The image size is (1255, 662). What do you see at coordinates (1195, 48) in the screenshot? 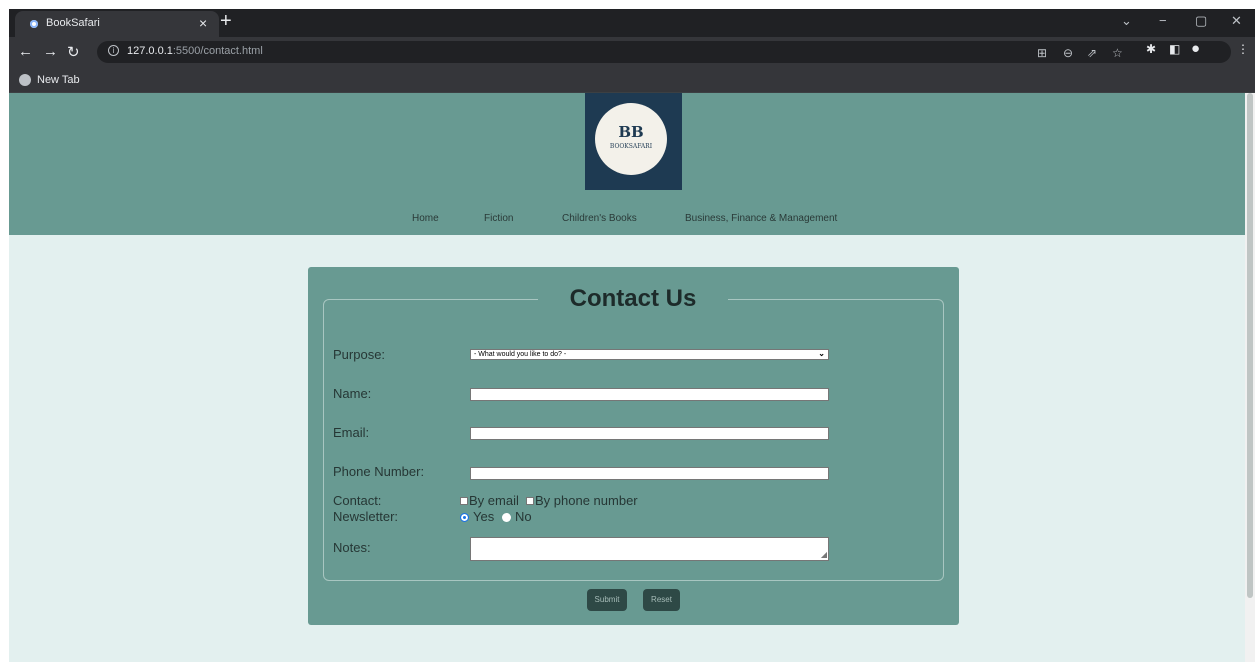
I see `profile-icon: ●` at bounding box center [1195, 48].